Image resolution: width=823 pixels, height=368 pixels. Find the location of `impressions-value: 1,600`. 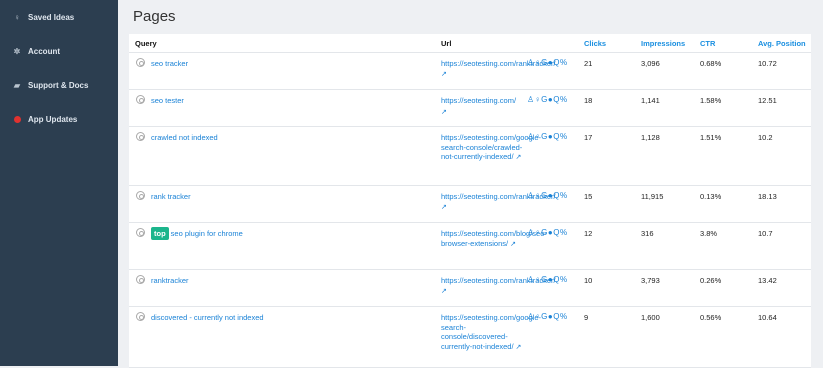

impressions-value: 1,600 is located at coordinates (650, 317).